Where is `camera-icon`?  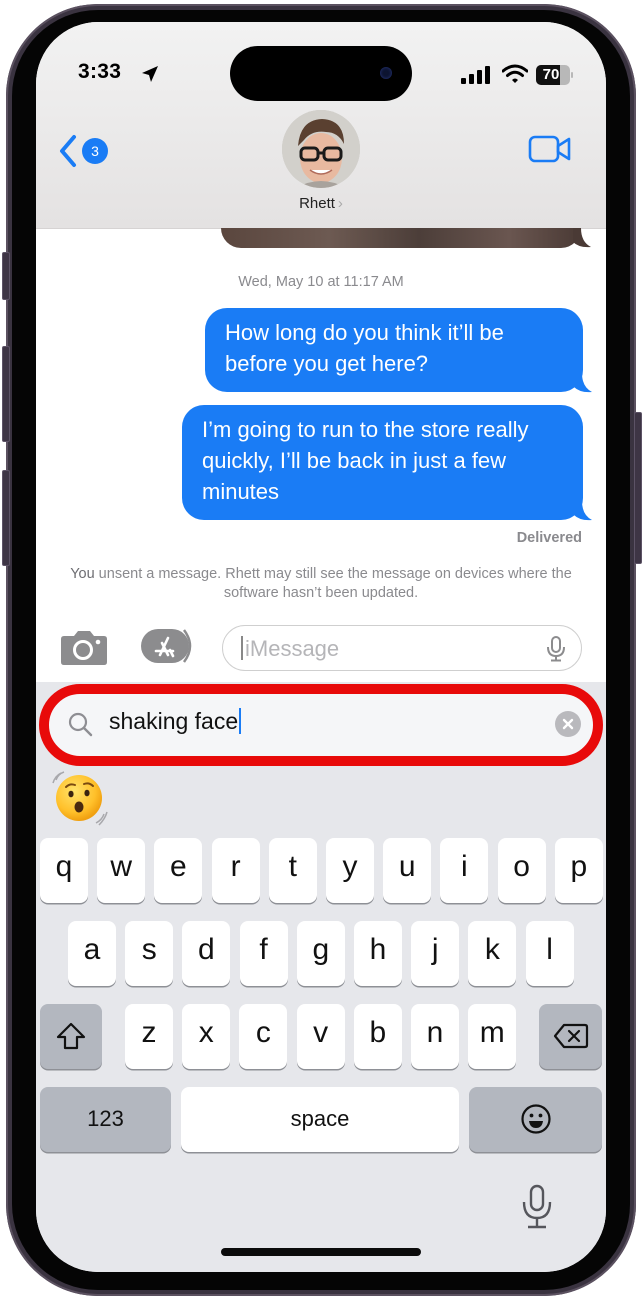
camera-icon is located at coordinates (84, 648).